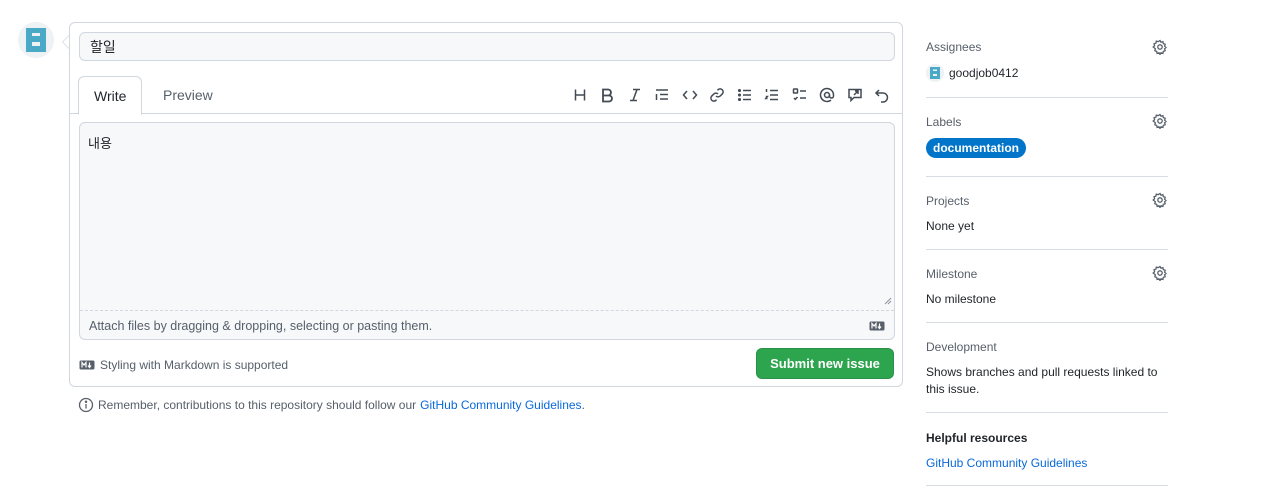  I want to click on resize-grip-icon, so click(888, 301).